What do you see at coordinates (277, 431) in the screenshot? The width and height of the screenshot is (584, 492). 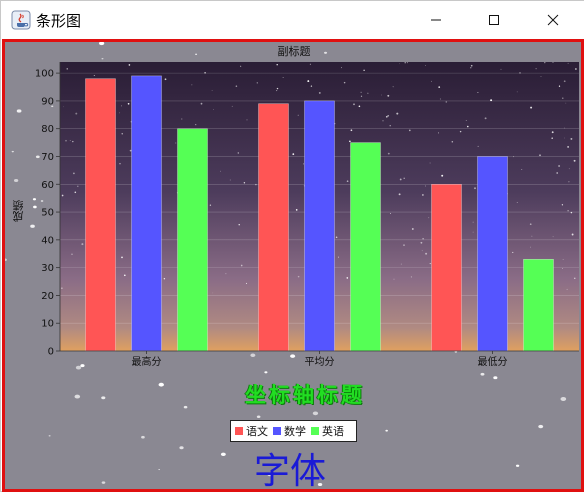 I see `legend-swatch` at bounding box center [277, 431].